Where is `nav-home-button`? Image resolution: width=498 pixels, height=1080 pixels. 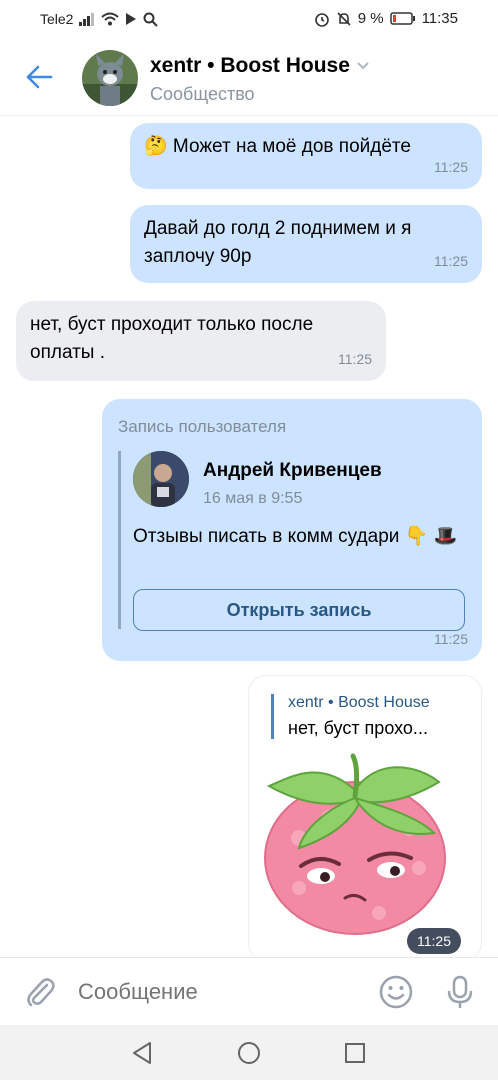
nav-home-button is located at coordinates (249, 1053).